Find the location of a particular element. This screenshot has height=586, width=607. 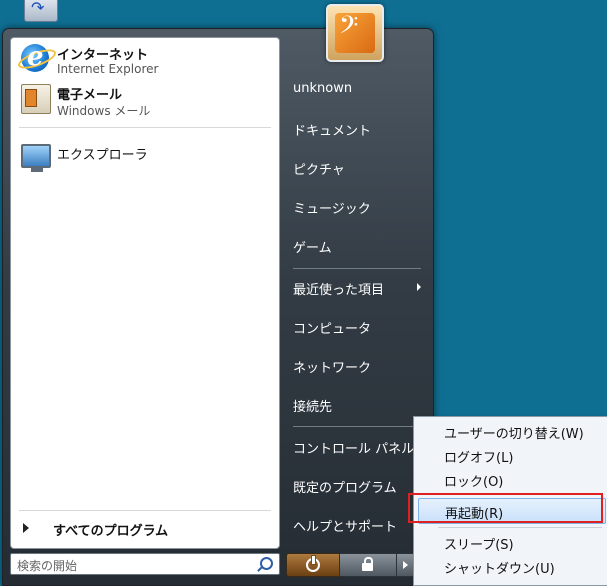

menu-item-label: ユーザーの切り替え(W) is located at coordinates (514, 434).